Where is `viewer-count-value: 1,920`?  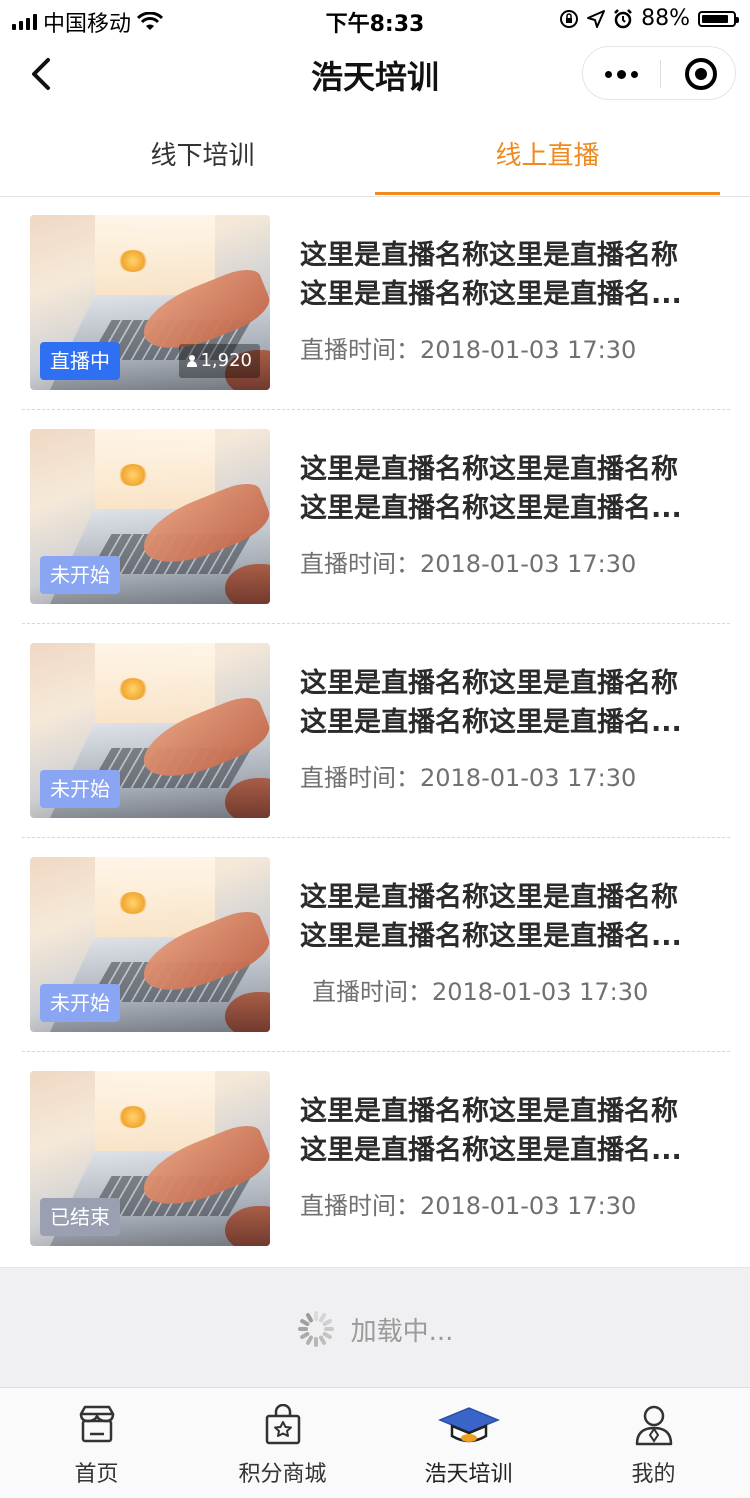
viewer-count-value: 1,920 is located at coordinates (226, 360).